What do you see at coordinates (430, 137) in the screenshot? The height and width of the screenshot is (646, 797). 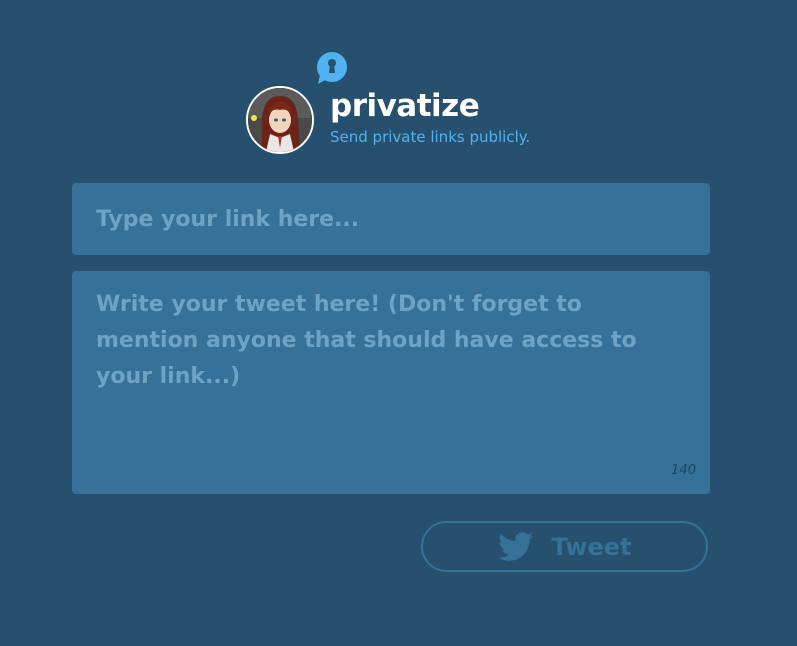 I see `app-tagline: Send private links publicly.` at bounding box center [430, 137].